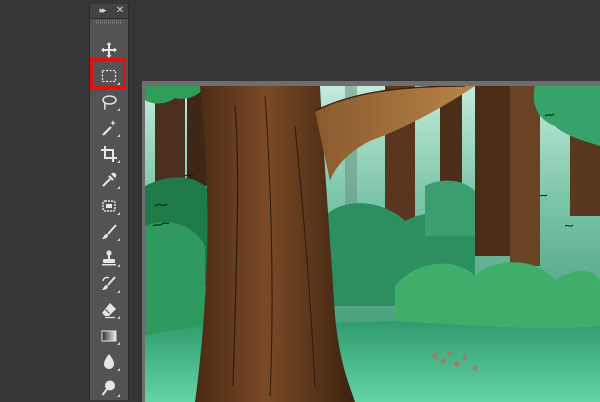  I want to click on spot-healing-tool, so click(109, 206).